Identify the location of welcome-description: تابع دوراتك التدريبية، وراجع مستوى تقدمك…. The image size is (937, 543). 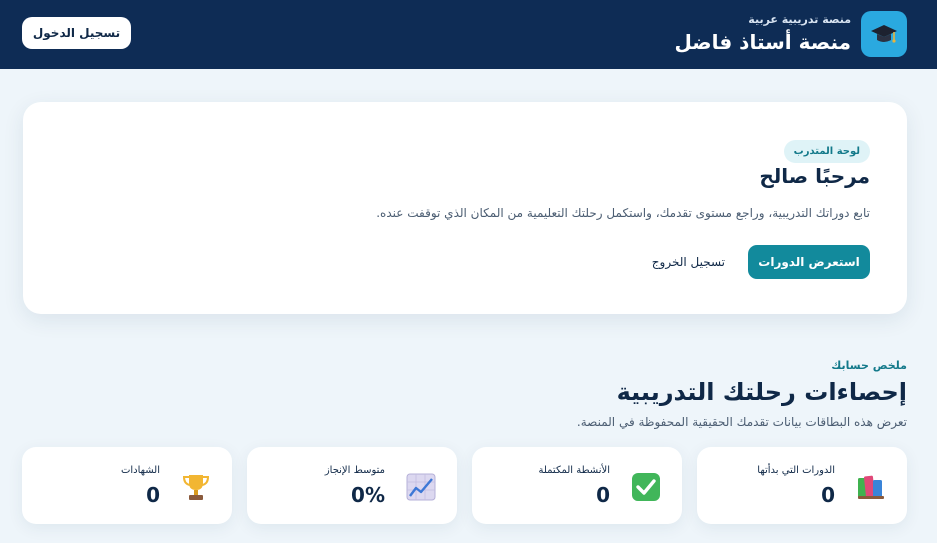
(623, 213).